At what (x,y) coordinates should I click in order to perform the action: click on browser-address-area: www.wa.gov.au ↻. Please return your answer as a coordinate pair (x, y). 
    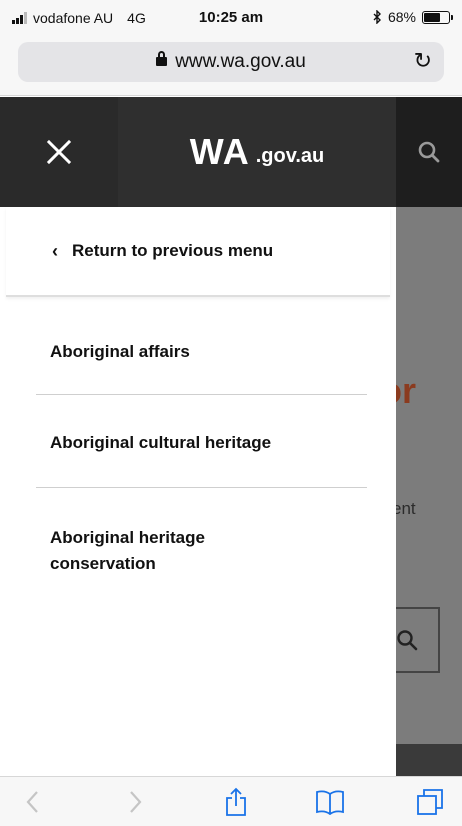
    Looking at the image, I should click on (231, 66).